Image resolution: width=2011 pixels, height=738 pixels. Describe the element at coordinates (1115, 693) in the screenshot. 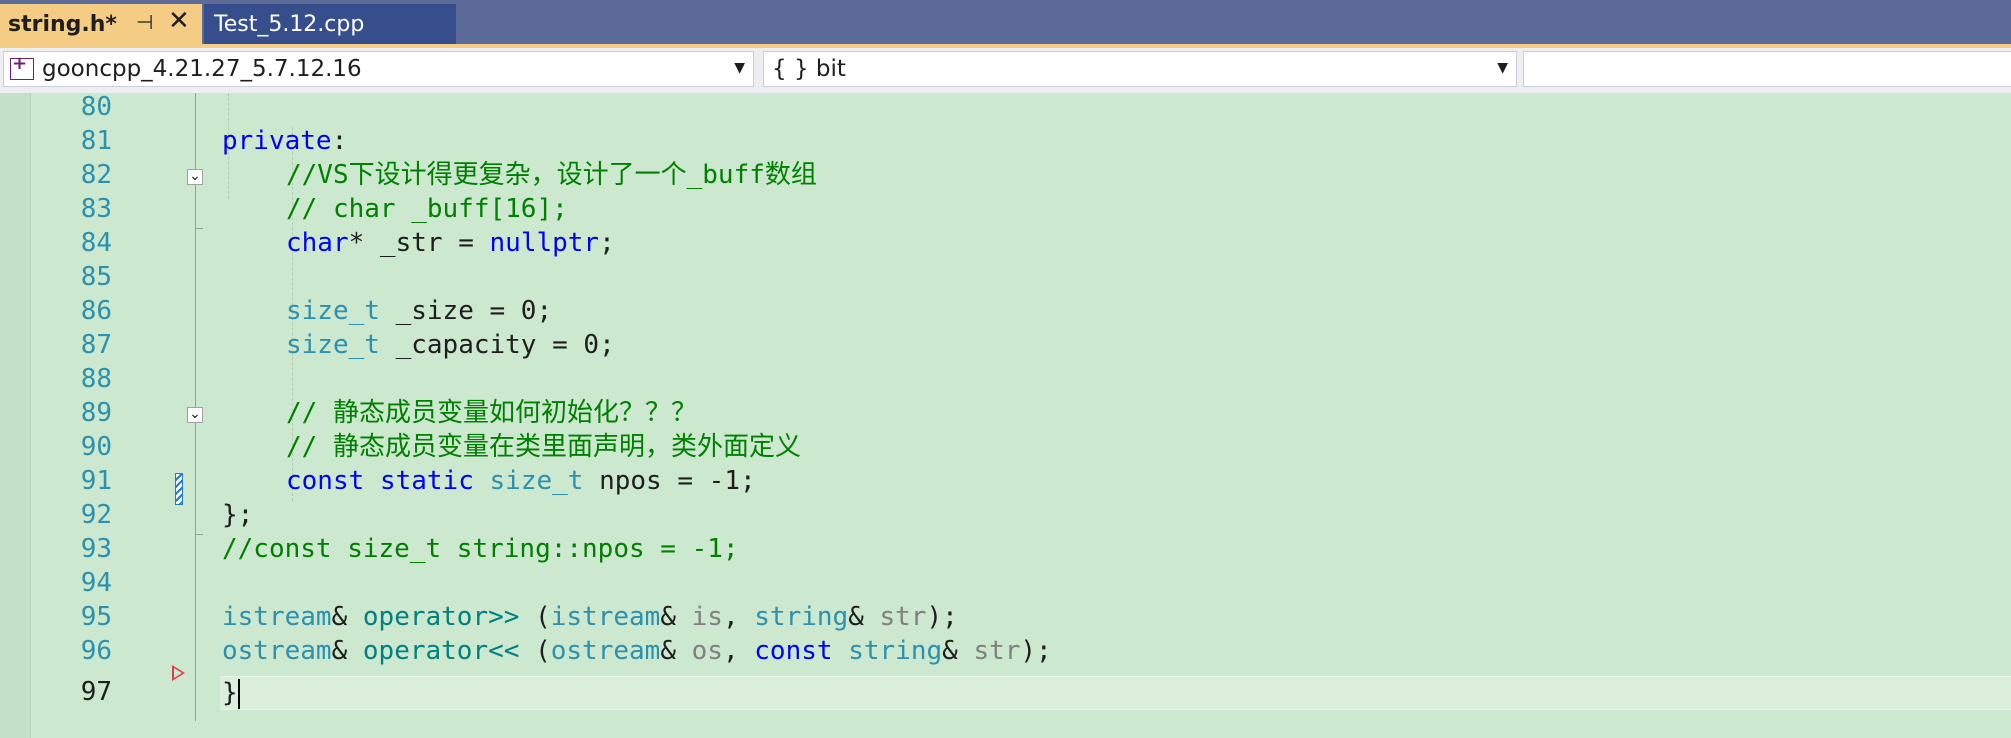

I see `current-line-highlight` at that location.